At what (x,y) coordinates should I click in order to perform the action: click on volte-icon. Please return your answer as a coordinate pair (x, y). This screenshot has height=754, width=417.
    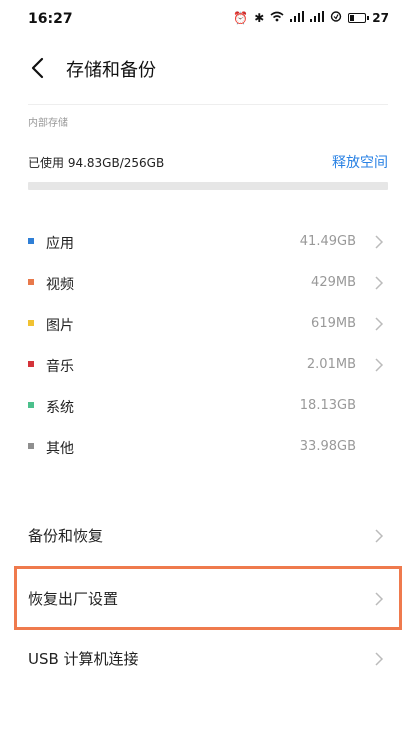
    Looking at the image, I should click on (336, 18).